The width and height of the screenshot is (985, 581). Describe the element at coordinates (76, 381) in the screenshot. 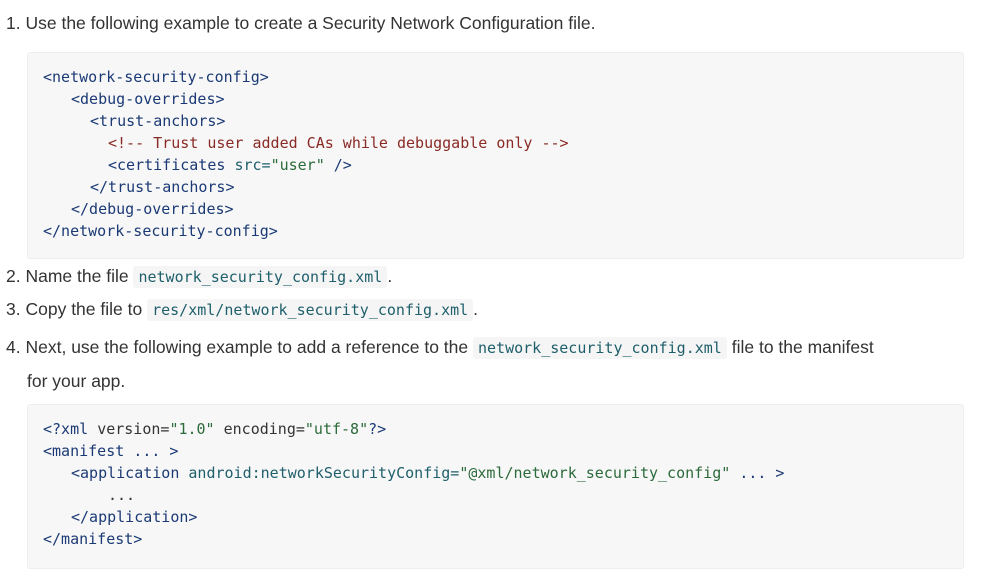

I see `step-text-continued: for your app.` at that location.